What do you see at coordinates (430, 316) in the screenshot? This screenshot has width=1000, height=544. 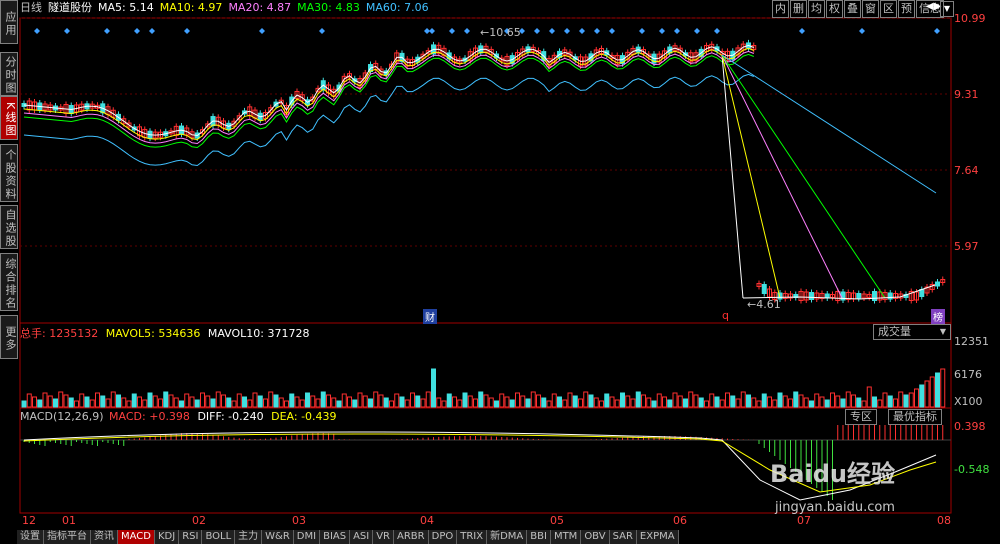 I see `finance-event-marker: 财` at bounding box center [430, 316].